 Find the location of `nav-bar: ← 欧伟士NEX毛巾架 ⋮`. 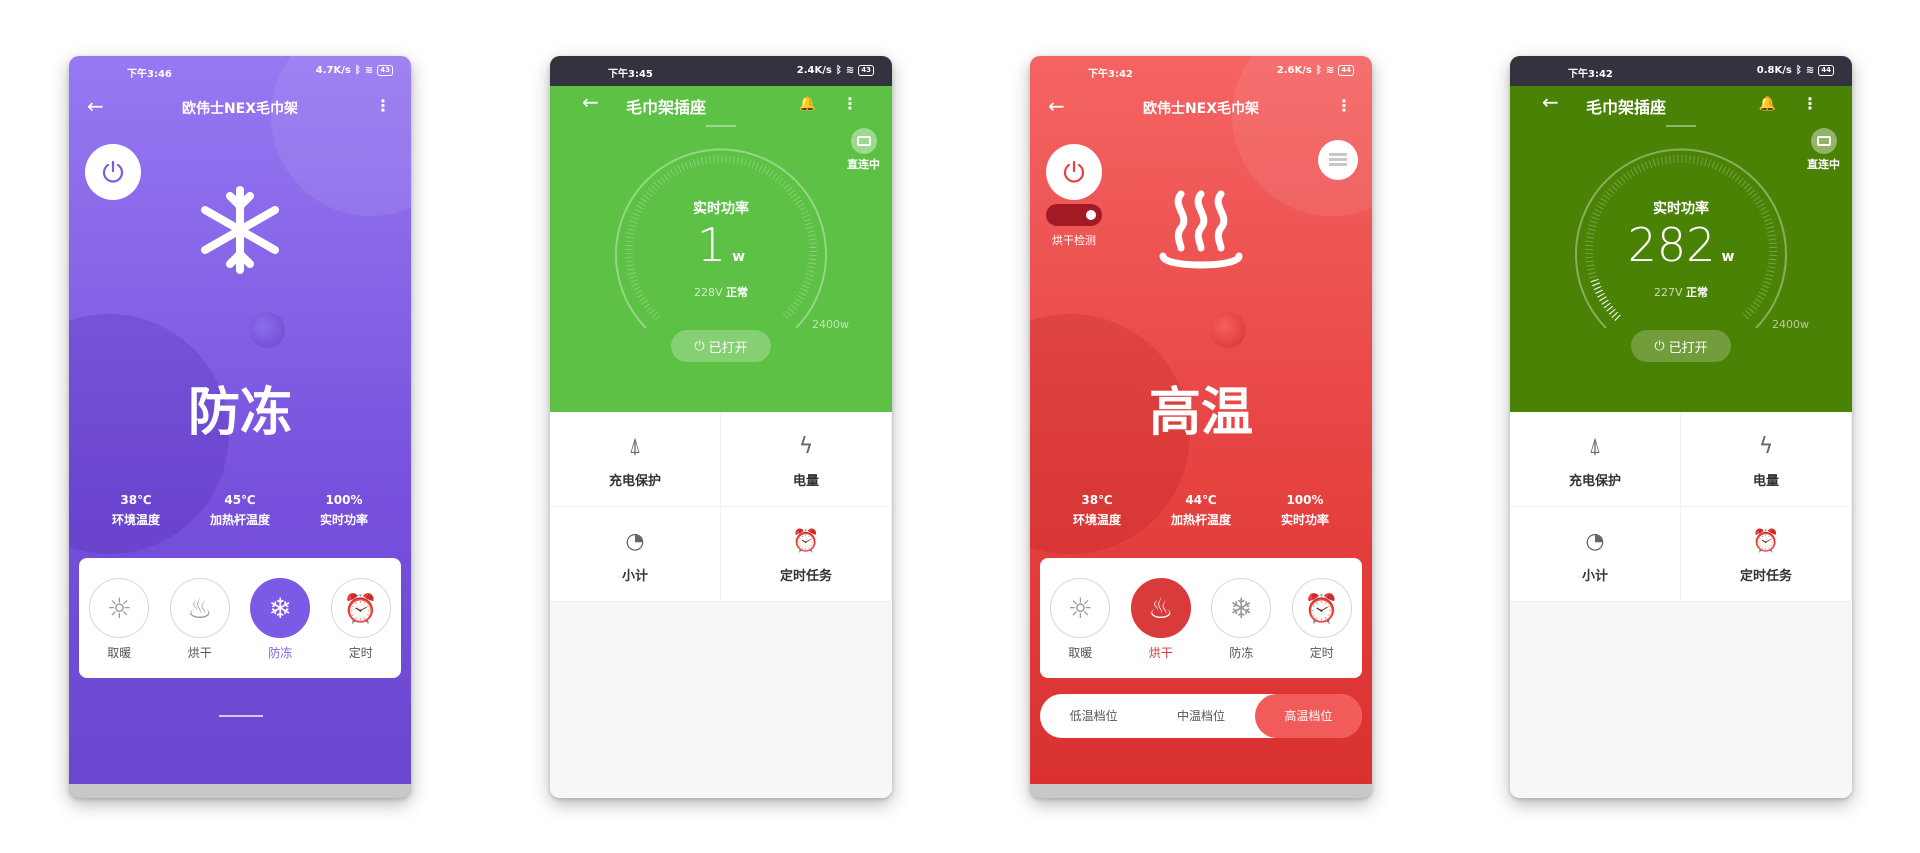

nav-bar: ← 欧伟士NEX毛巾架 ⋮ is located at coordinates (1201, 106).